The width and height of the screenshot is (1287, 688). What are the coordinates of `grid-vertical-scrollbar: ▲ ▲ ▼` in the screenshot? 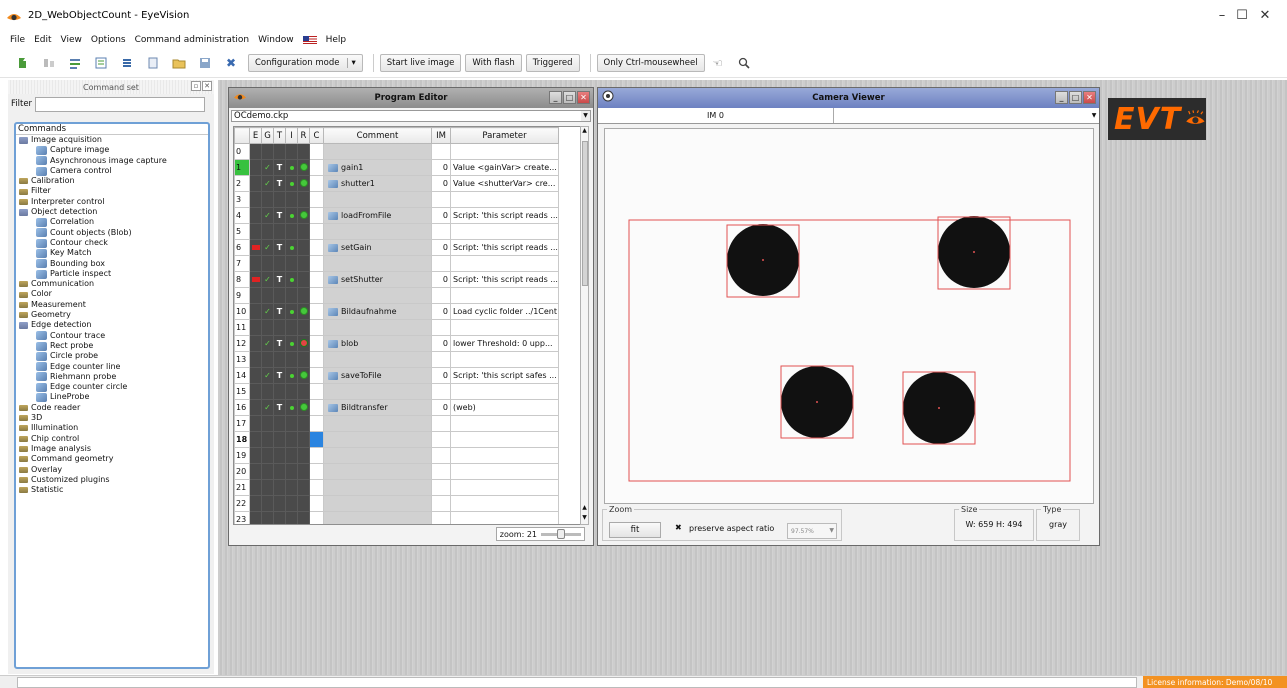 It's located at (584, 325).